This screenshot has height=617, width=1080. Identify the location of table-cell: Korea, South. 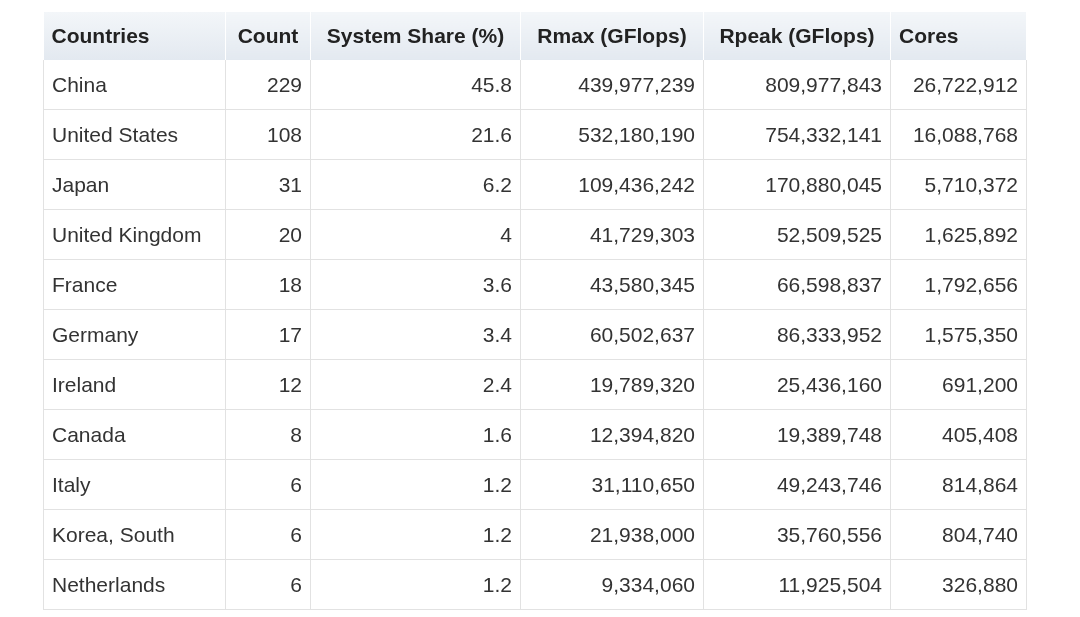
(134, 534).